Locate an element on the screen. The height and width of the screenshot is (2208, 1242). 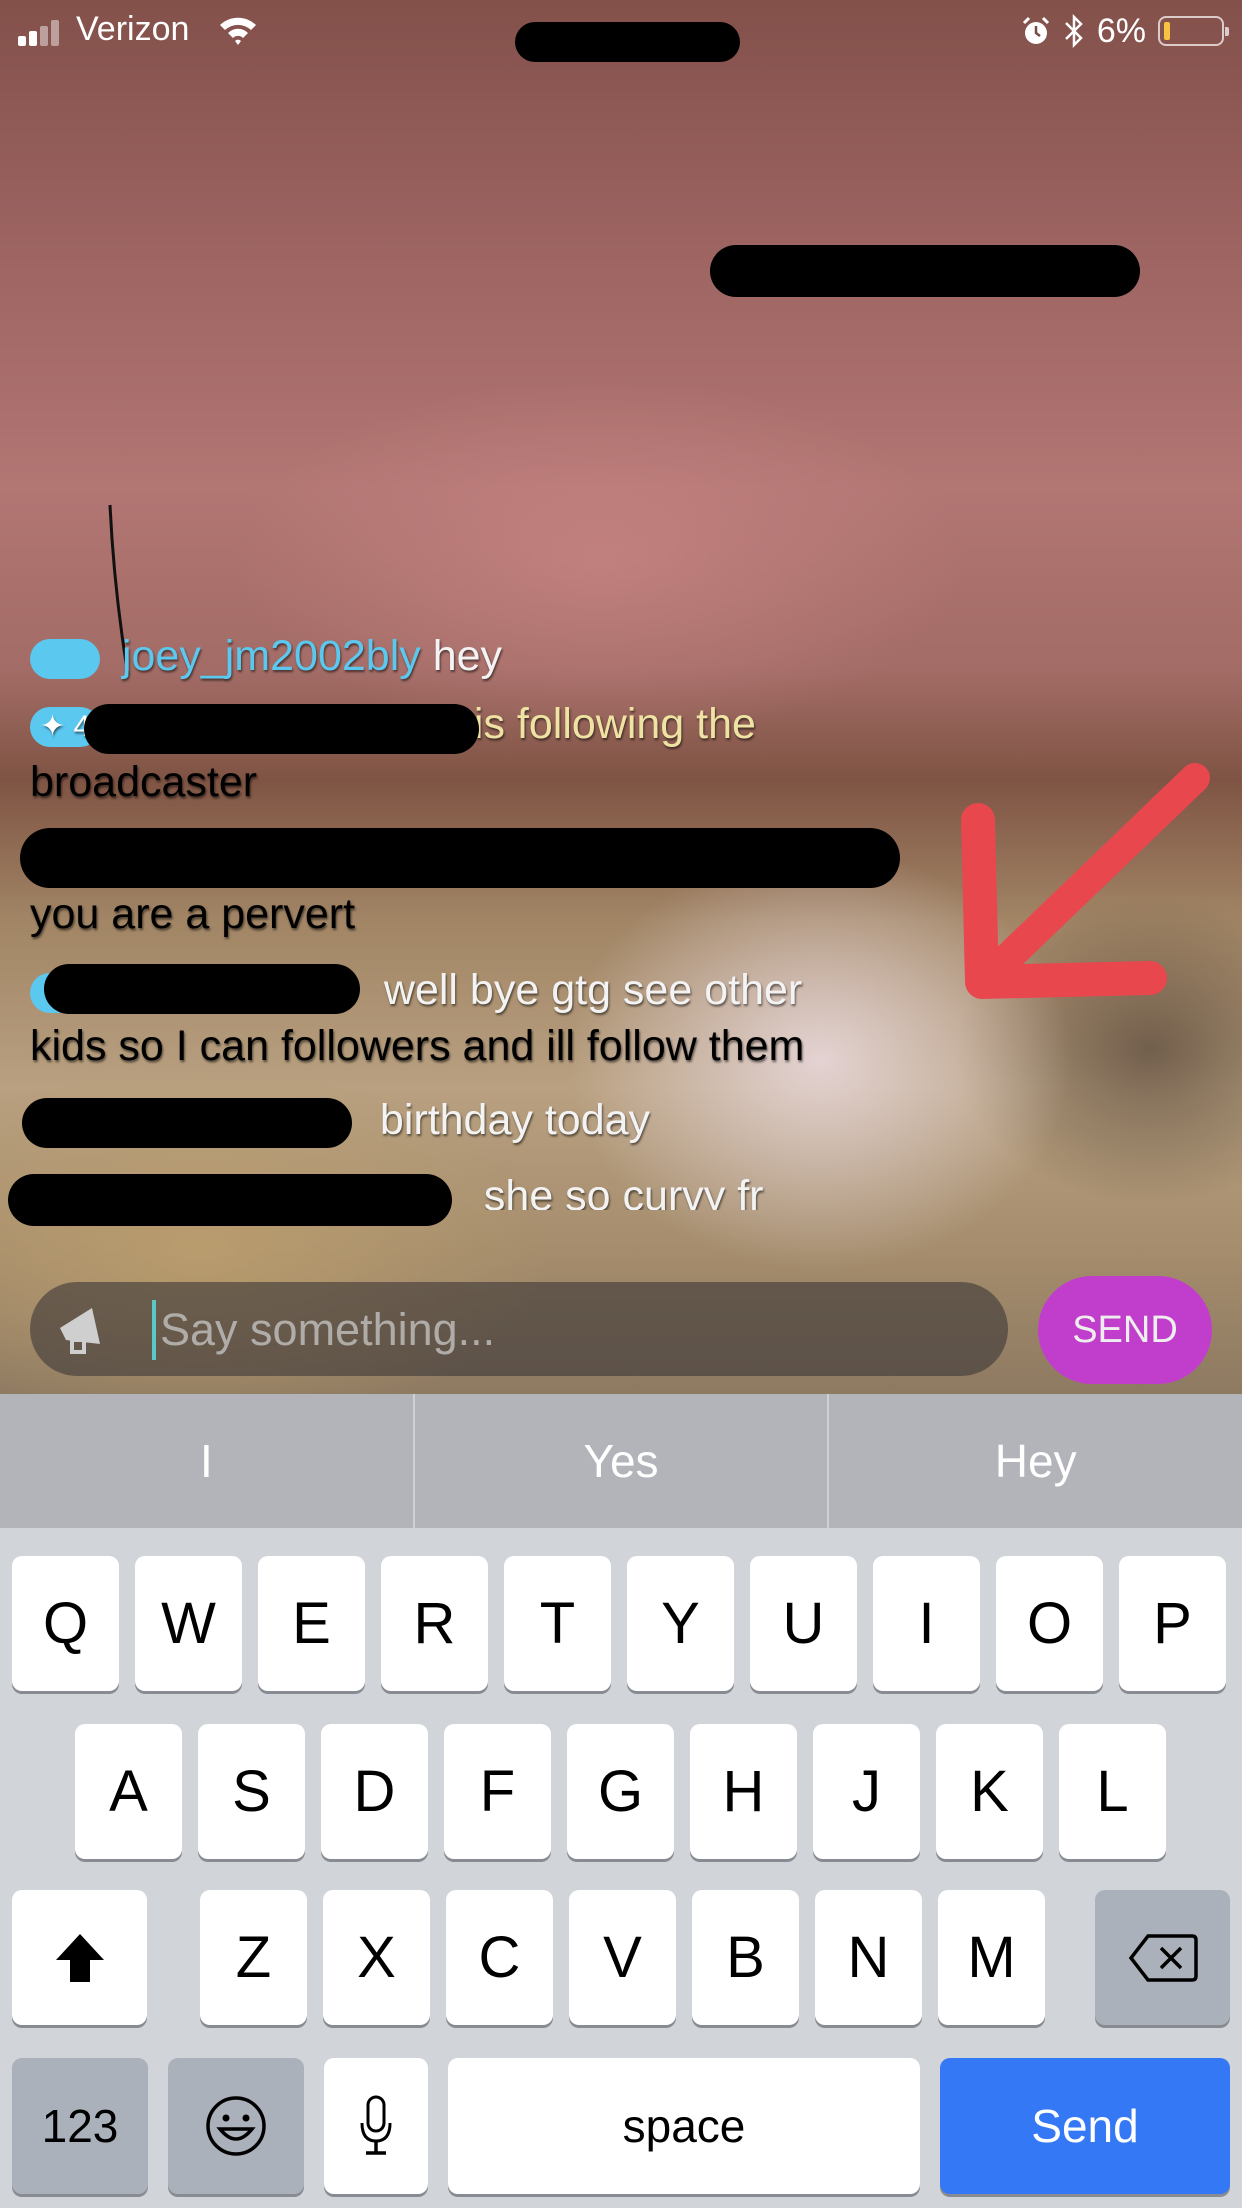
shift-arrow-icon is located at coordinates (79, 1957).